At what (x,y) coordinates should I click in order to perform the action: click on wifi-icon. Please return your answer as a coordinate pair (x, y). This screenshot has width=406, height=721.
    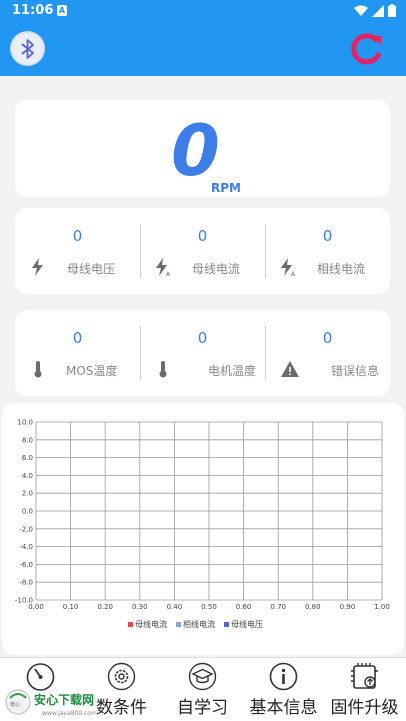
    Looking at the image, I should click on (361, 10).